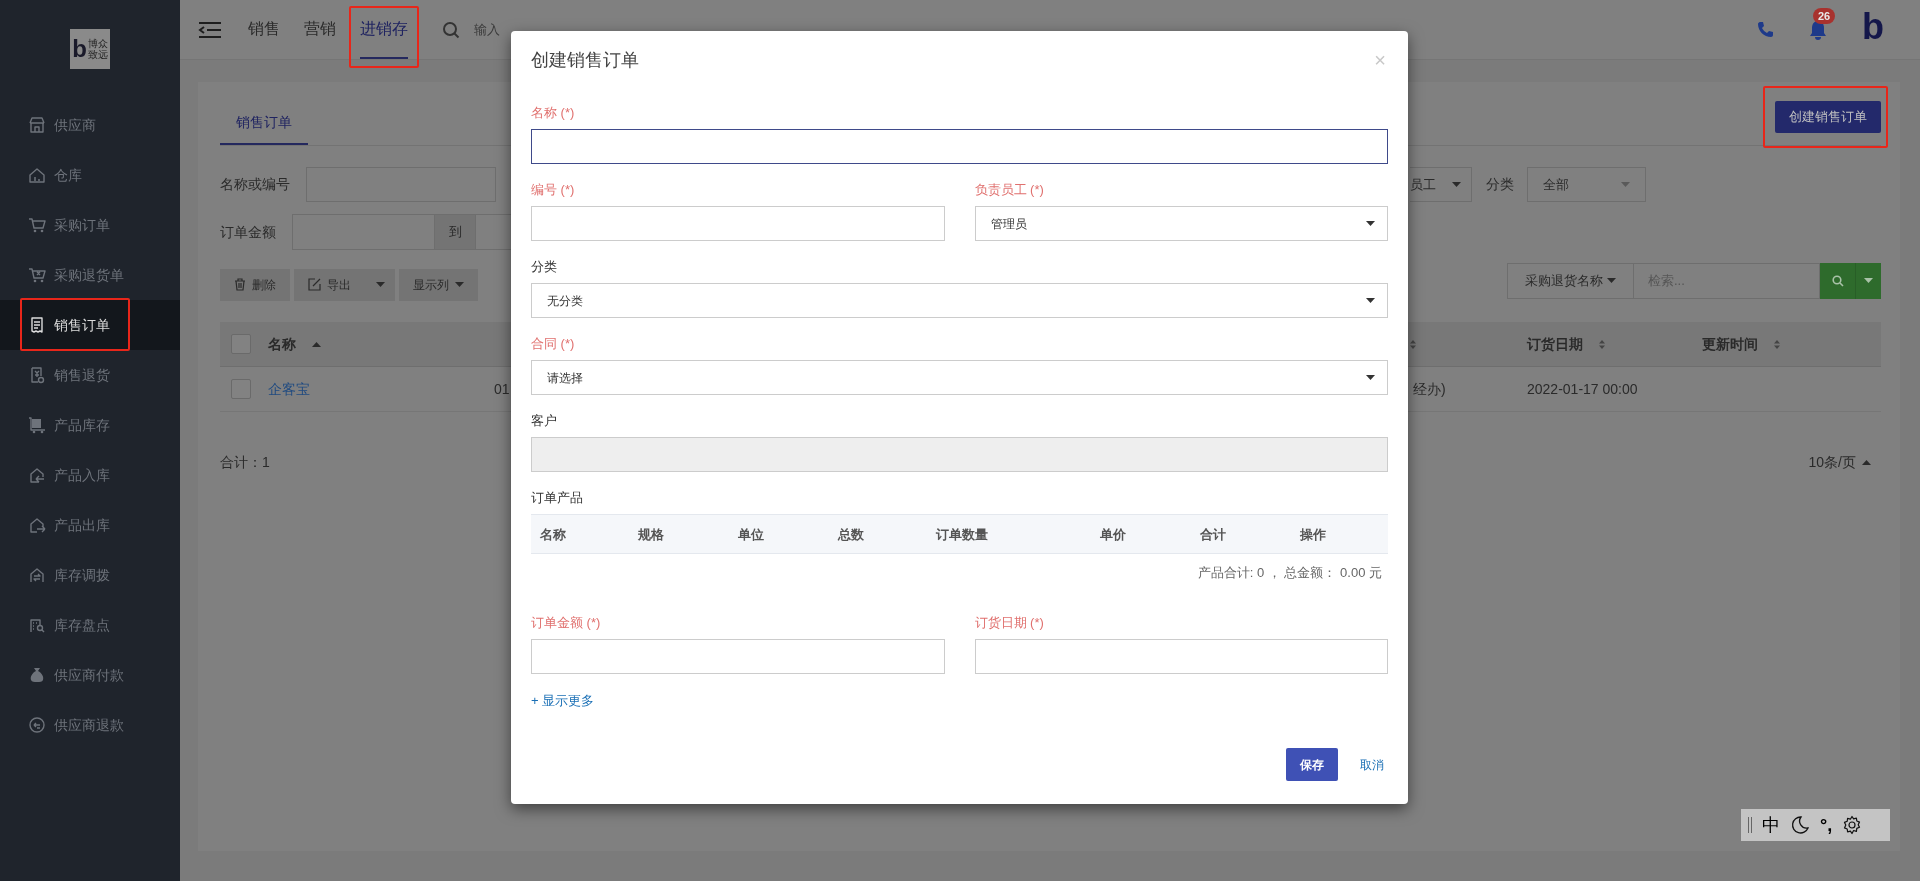 Image resolution: width=1920 pixels, height=881 pixels. What do you see at coordinates (240, 284) in the screenshot?
I see `trash-icon` at bounding box center [240, 284].